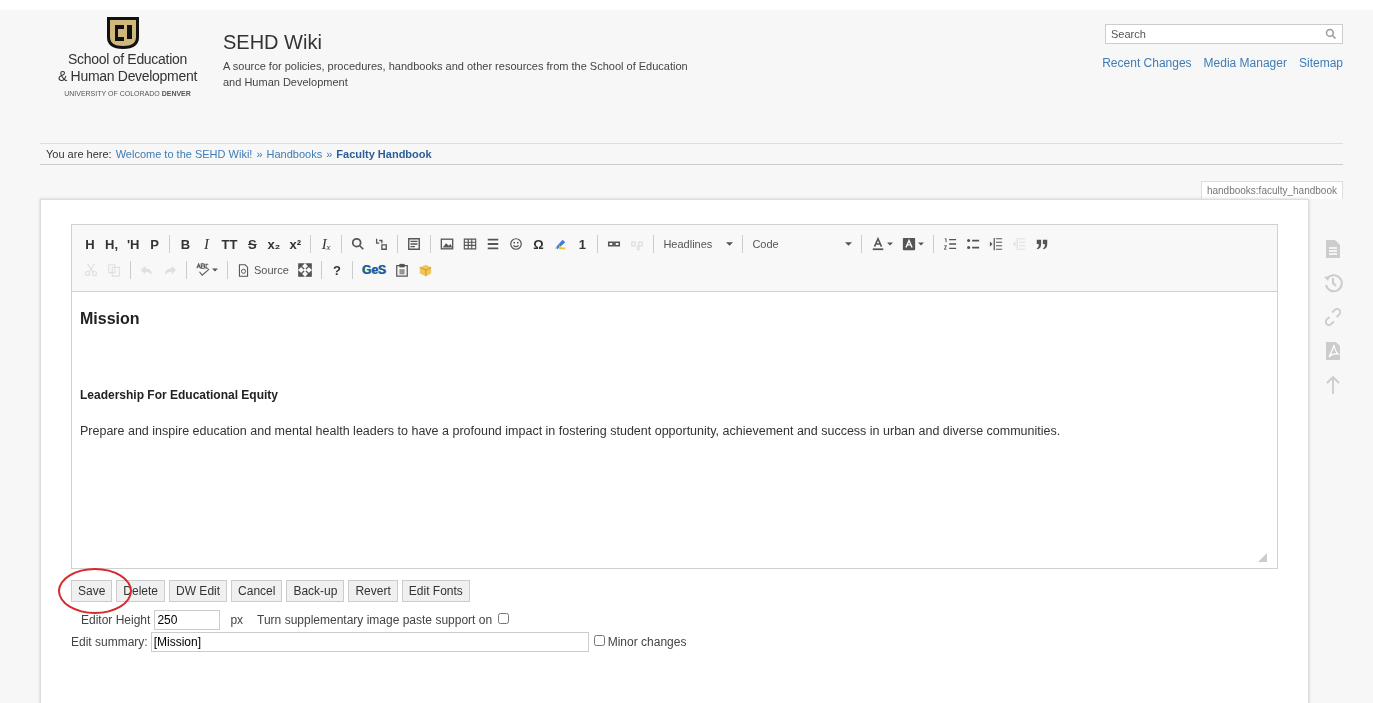  What do you see at coordinates (237, 620) in the screenshot?
I see `unit-label: px` at bounding box center [237, 620].